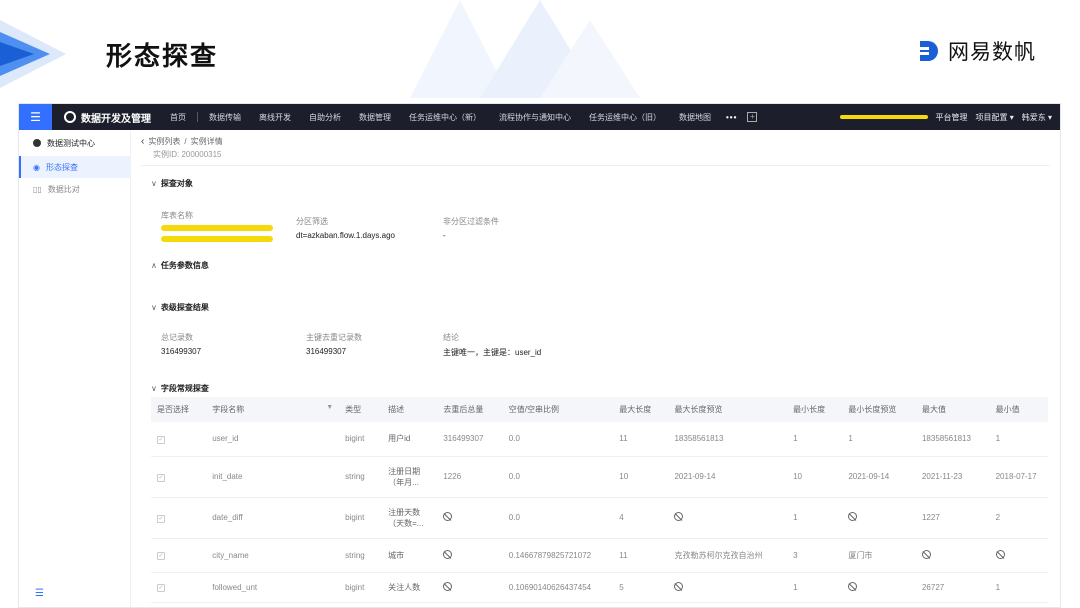  I want to click on nav-offline-dev: 离线开发, so click(275, 117).